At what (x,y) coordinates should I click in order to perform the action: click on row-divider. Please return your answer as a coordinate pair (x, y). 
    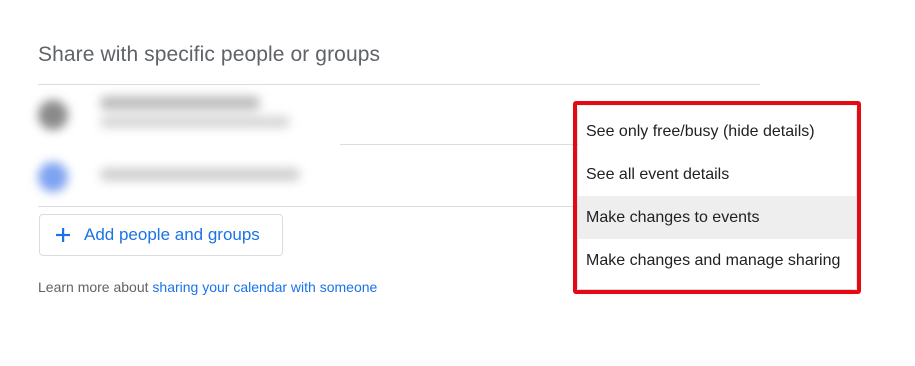
    Looking at the image, I should click on (460, 144).